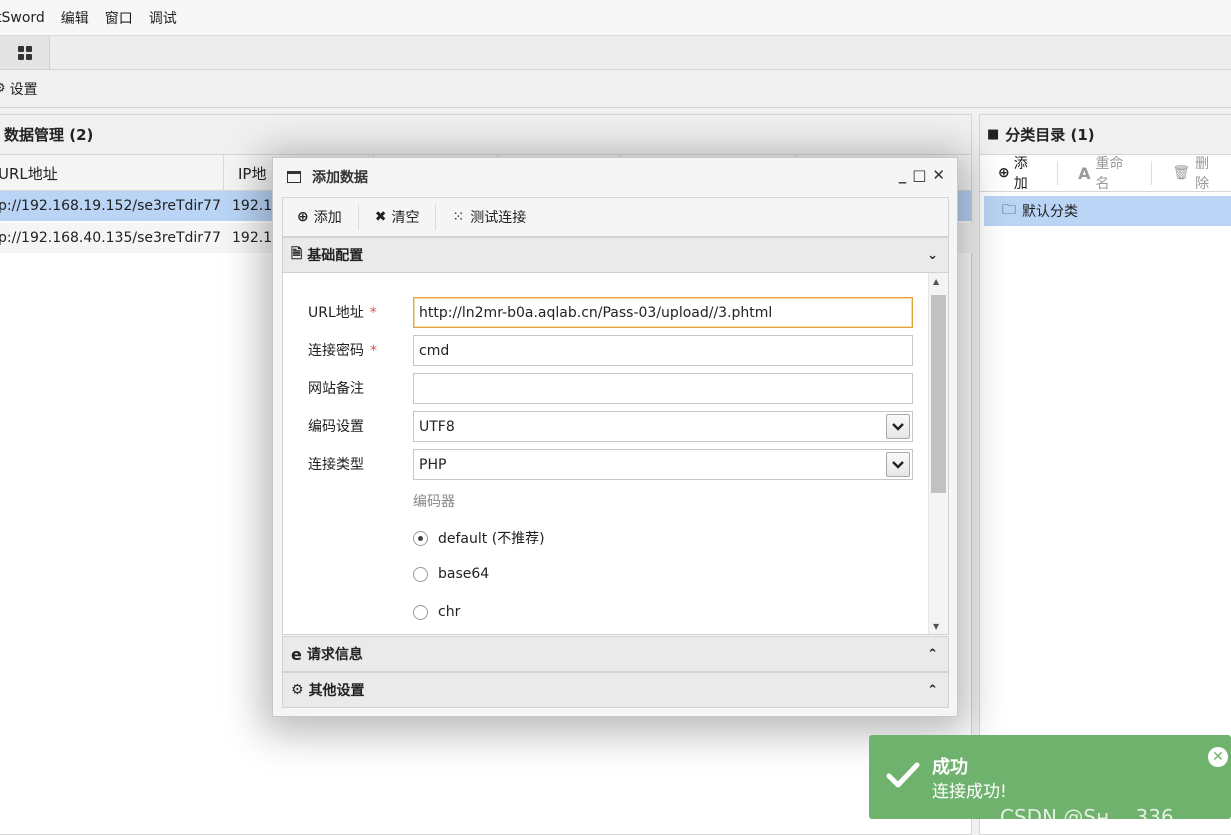 The image size is (1231, 835). I want to click on chevron-up-icon: ⌃, so click(932, 690).